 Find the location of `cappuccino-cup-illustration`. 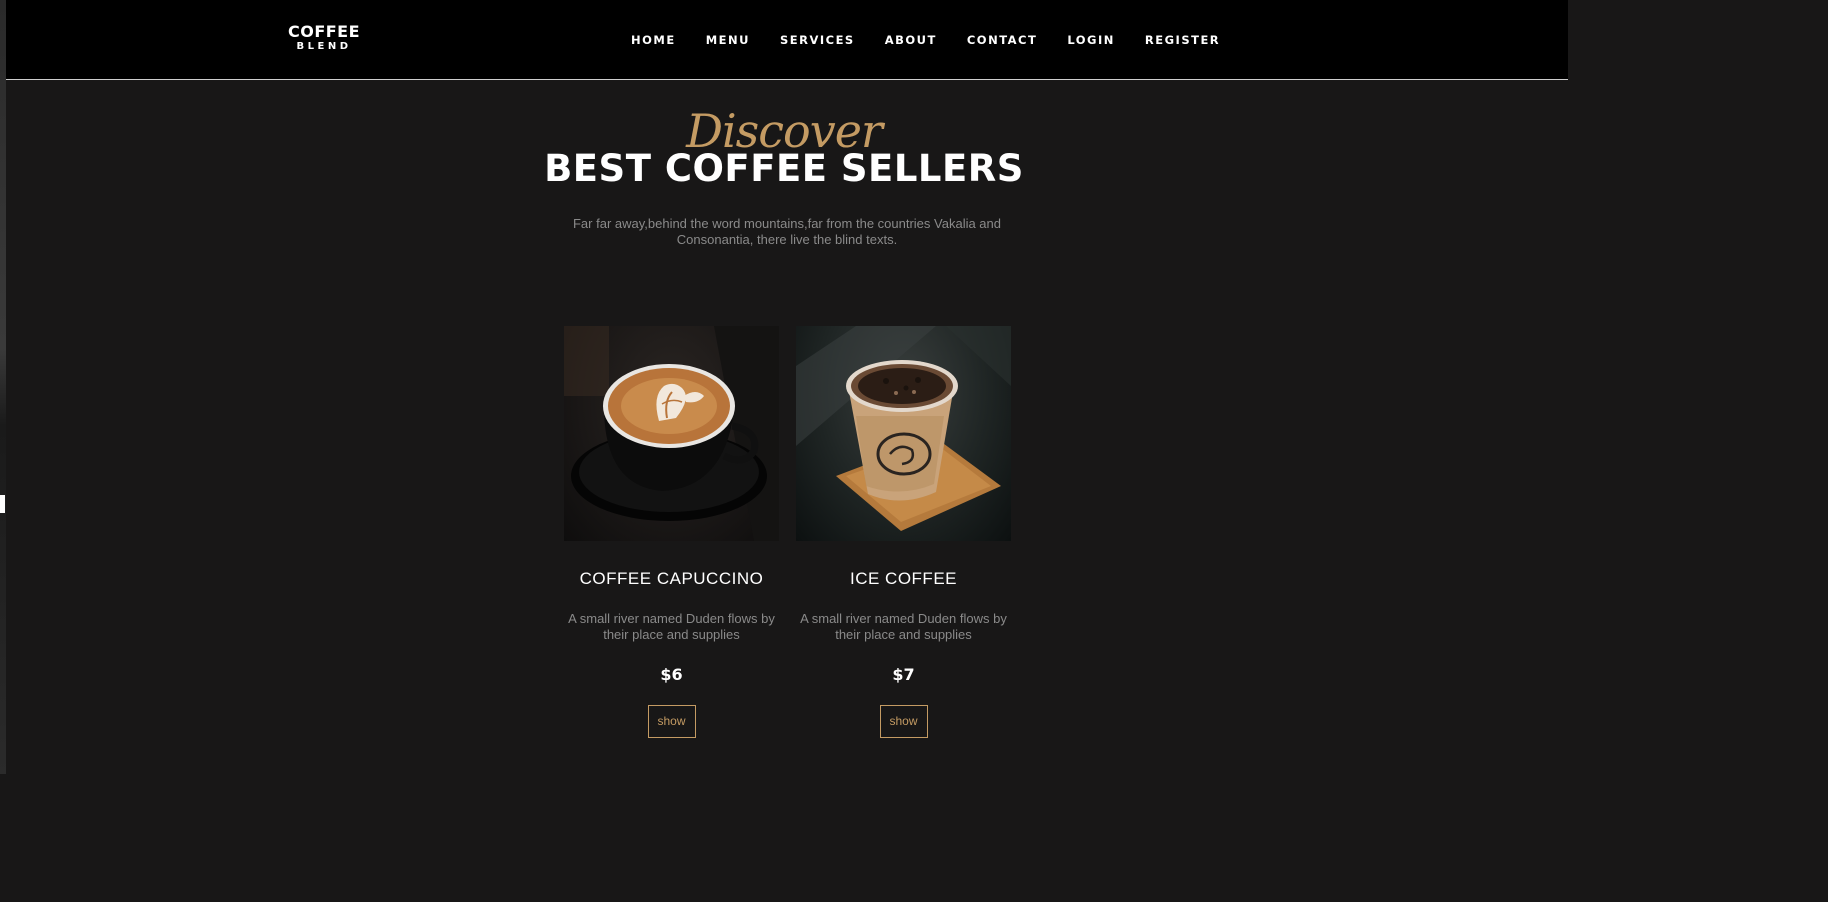

cappuccino-cup-illustration is located at coordinates (671, 433).